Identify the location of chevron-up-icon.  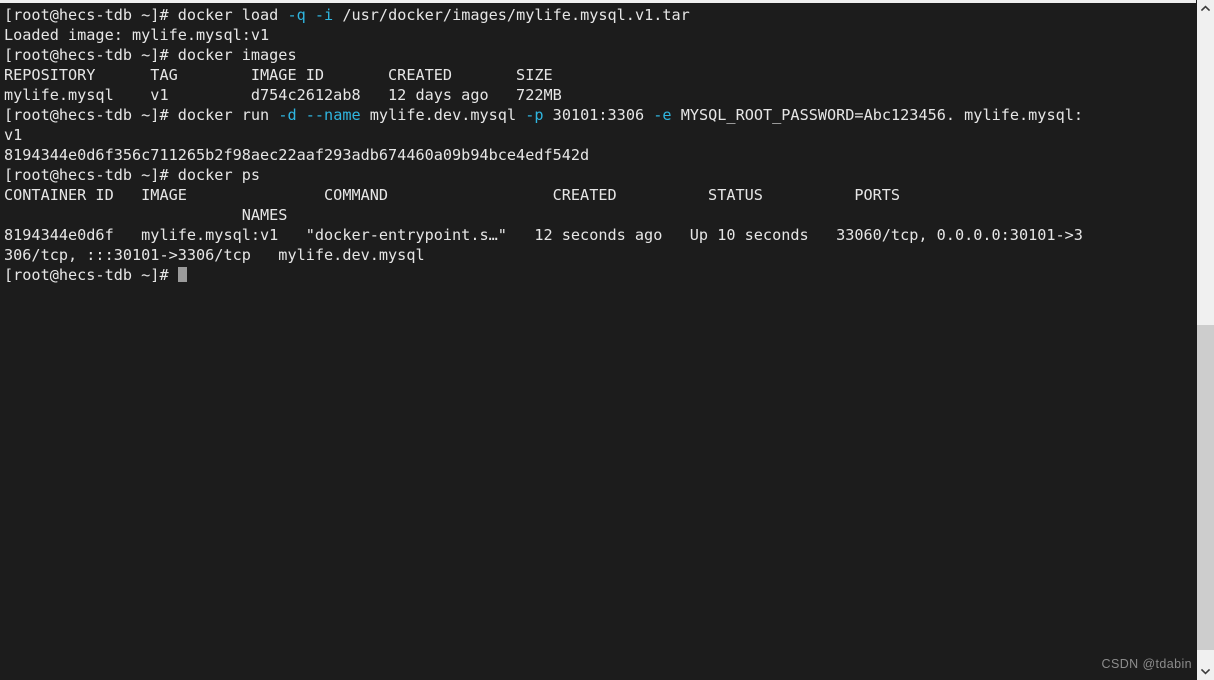
(1205, 8).